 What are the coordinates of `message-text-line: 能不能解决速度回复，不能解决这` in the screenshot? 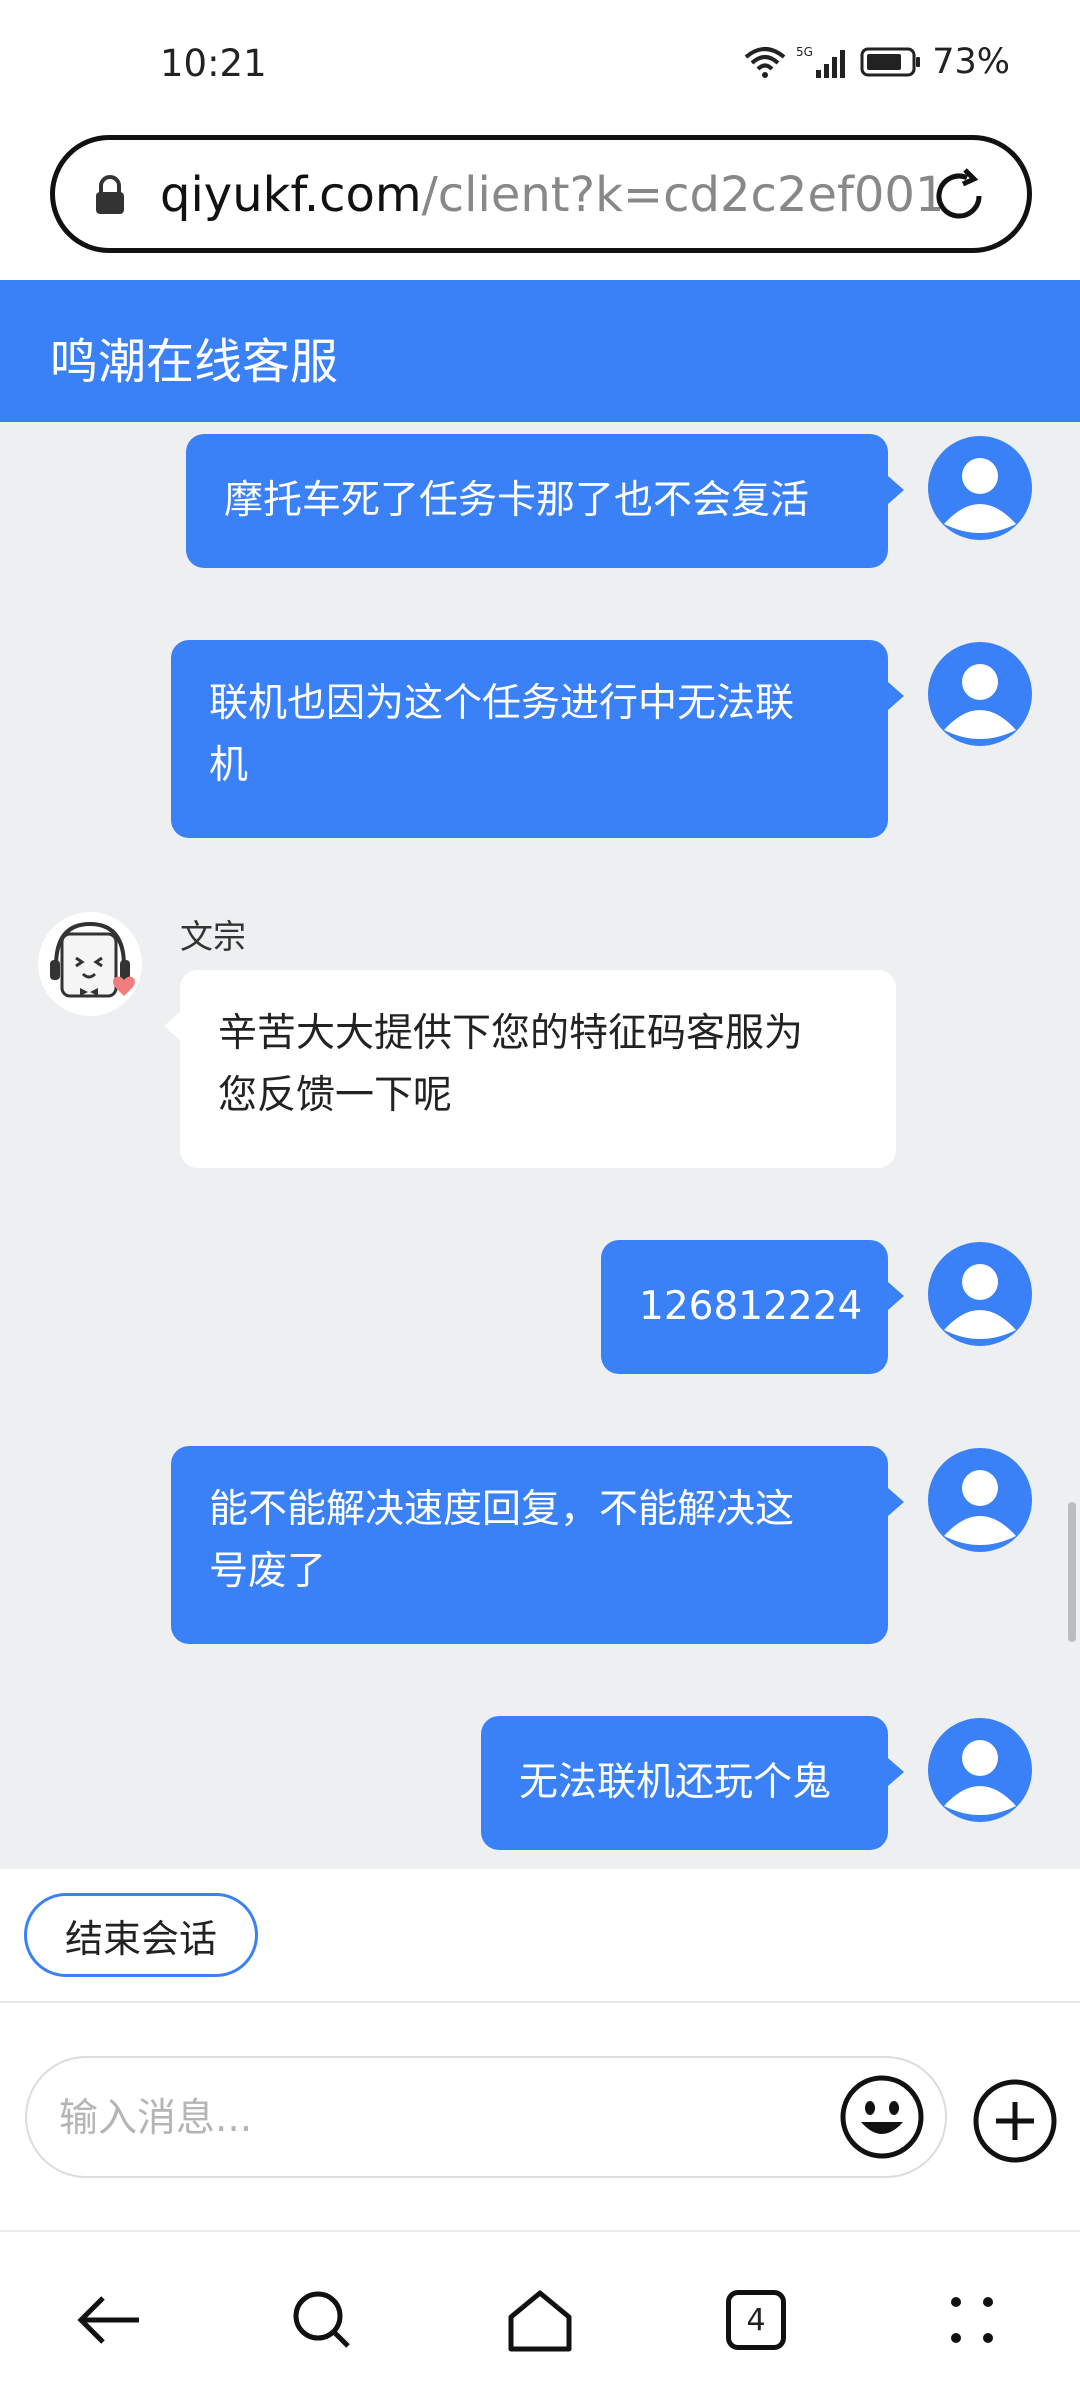 It's located at (502, 1509).